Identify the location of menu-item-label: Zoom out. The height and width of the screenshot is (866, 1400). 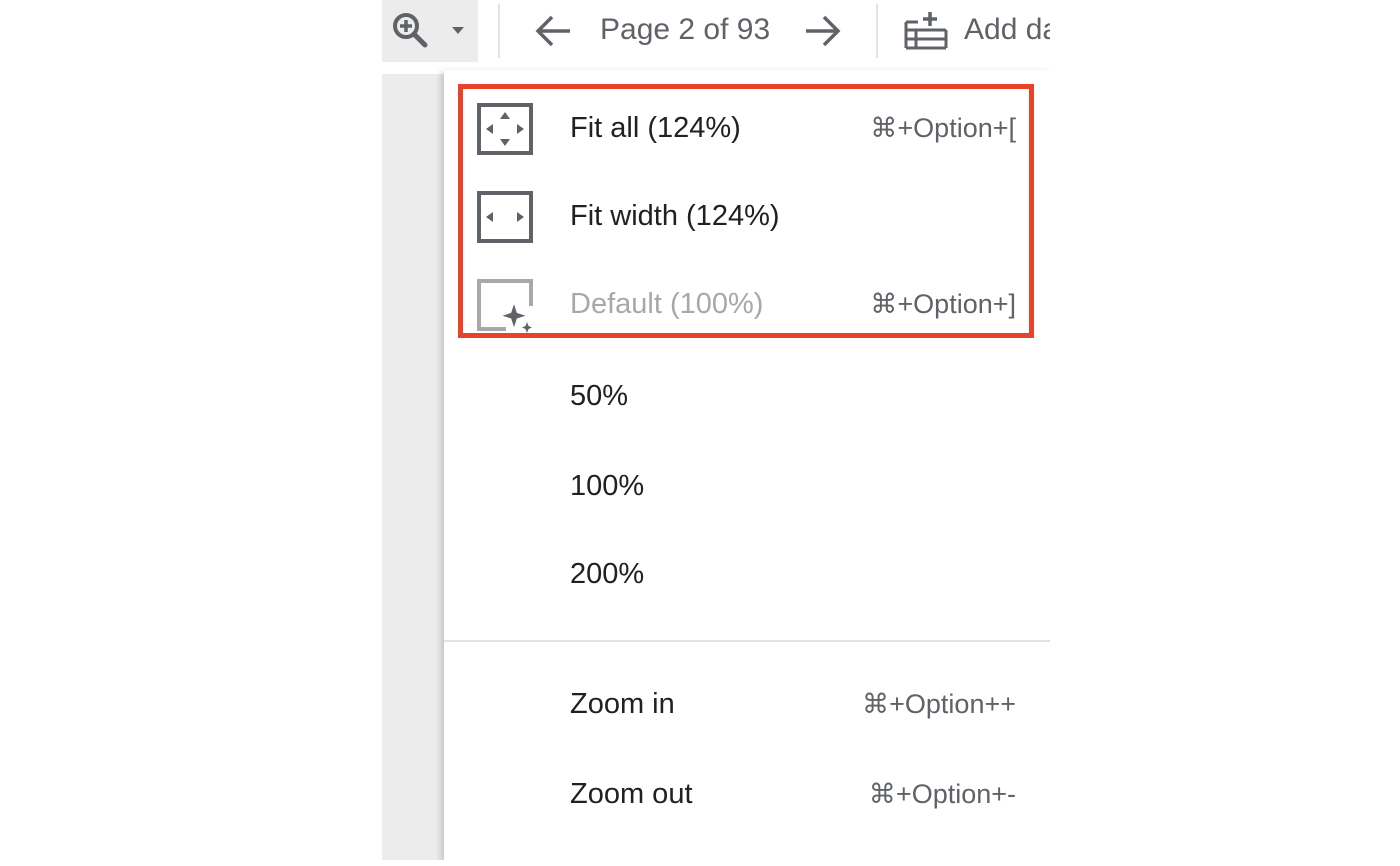
(631, 794).